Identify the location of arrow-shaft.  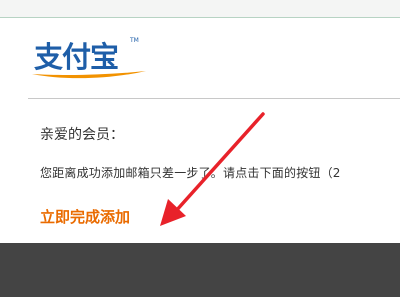
(219, 163).